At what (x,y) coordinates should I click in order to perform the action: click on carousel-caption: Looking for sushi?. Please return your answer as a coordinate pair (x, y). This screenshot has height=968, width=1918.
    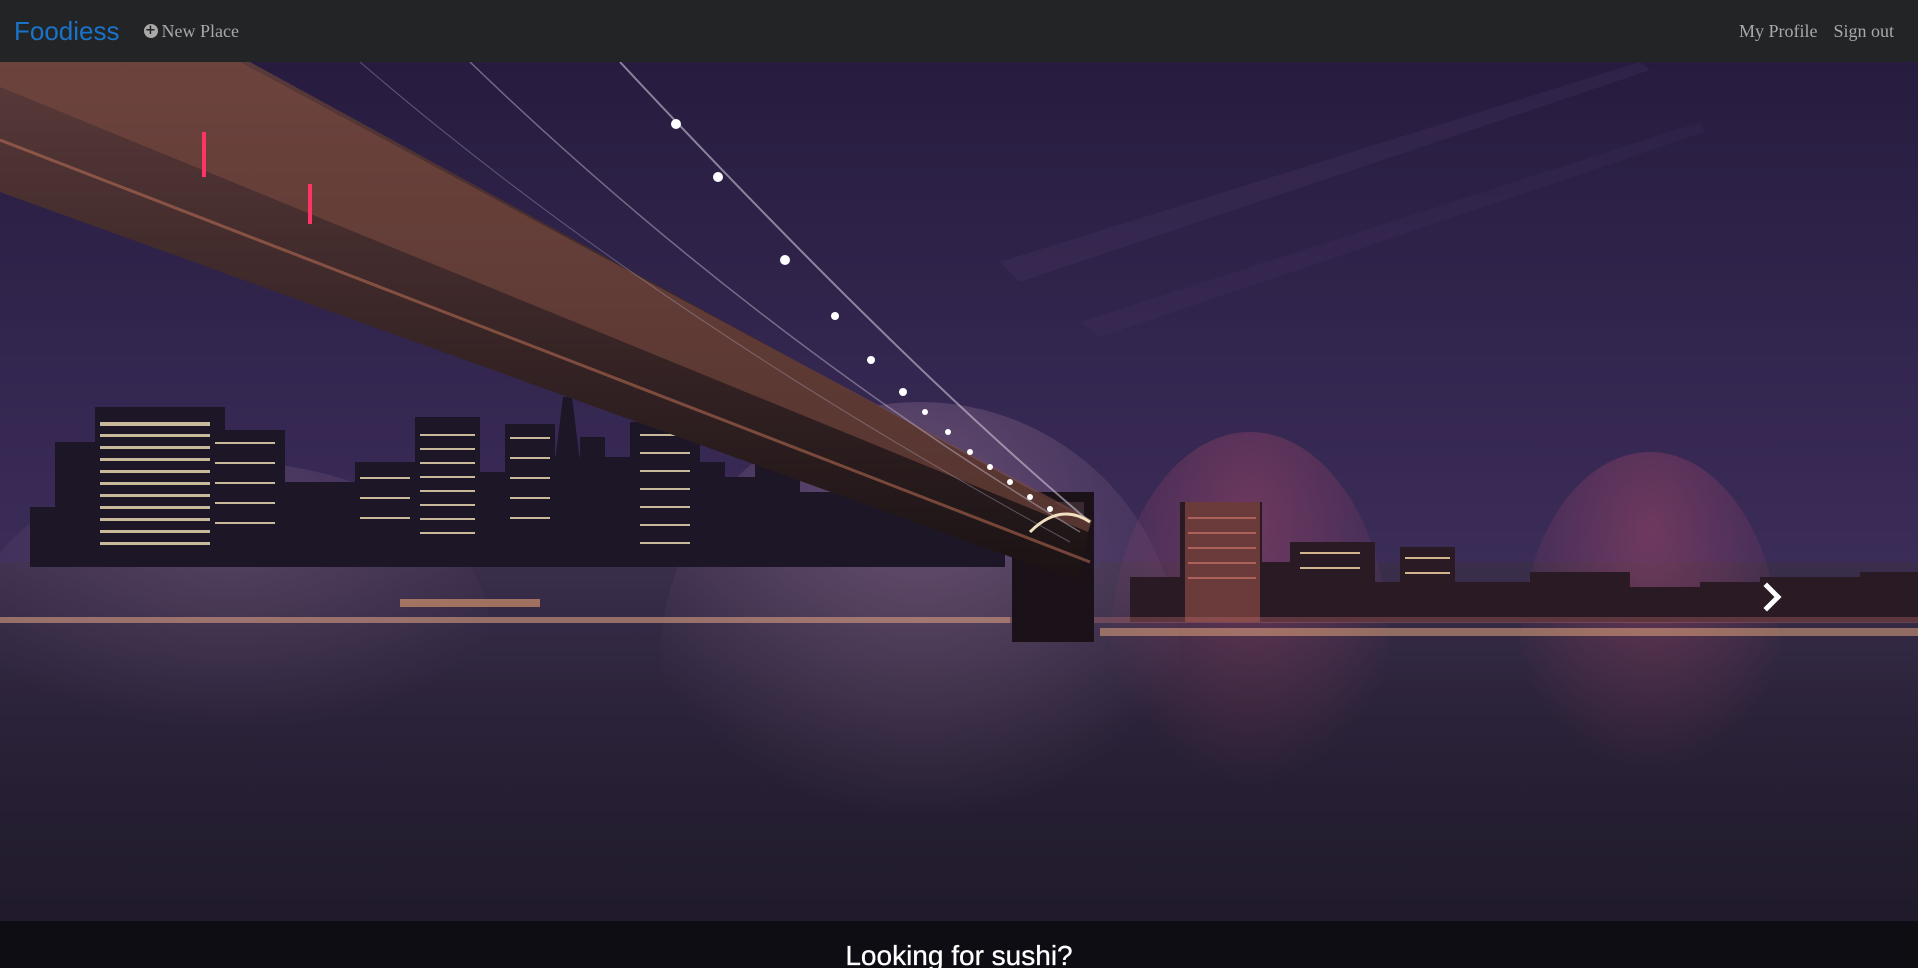
    Looking at the image, I should click on (959, 954).